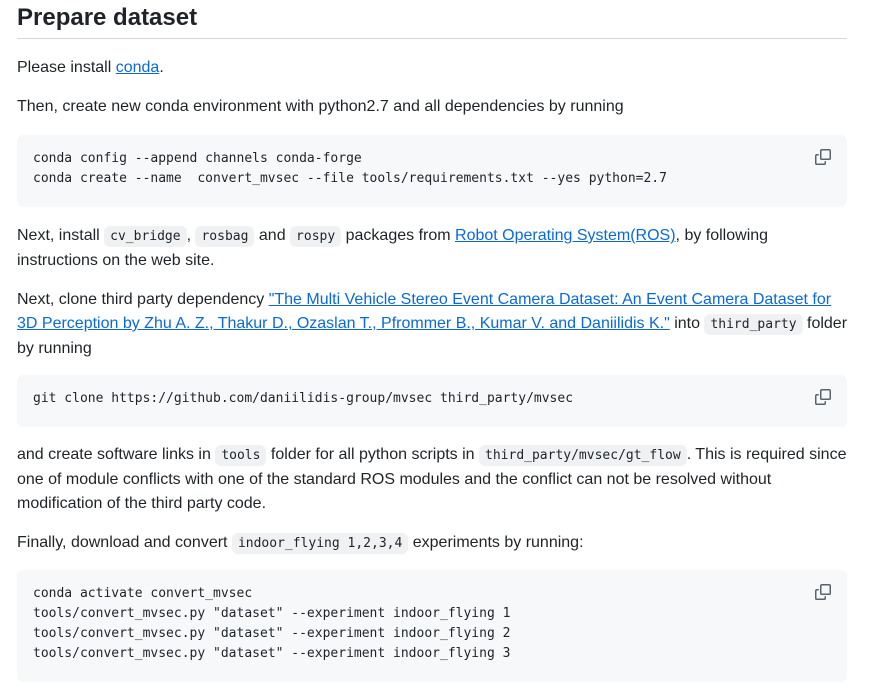 The image size is (870, 695). Describe the element at coordinates (138, 67) in the screenshot. I see `conda-link: conda` at that location.